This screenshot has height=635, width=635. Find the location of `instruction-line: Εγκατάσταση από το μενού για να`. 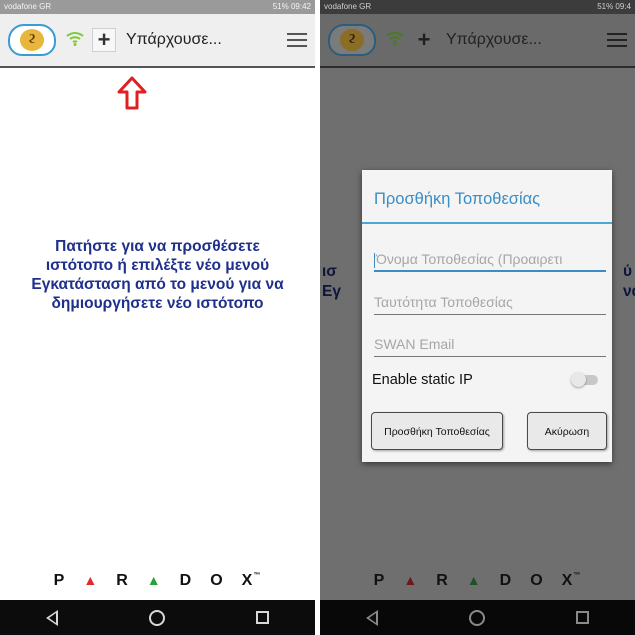

instruction-line: Εγκατάσταση από το μενού για να is located at coordinates (157, 284).